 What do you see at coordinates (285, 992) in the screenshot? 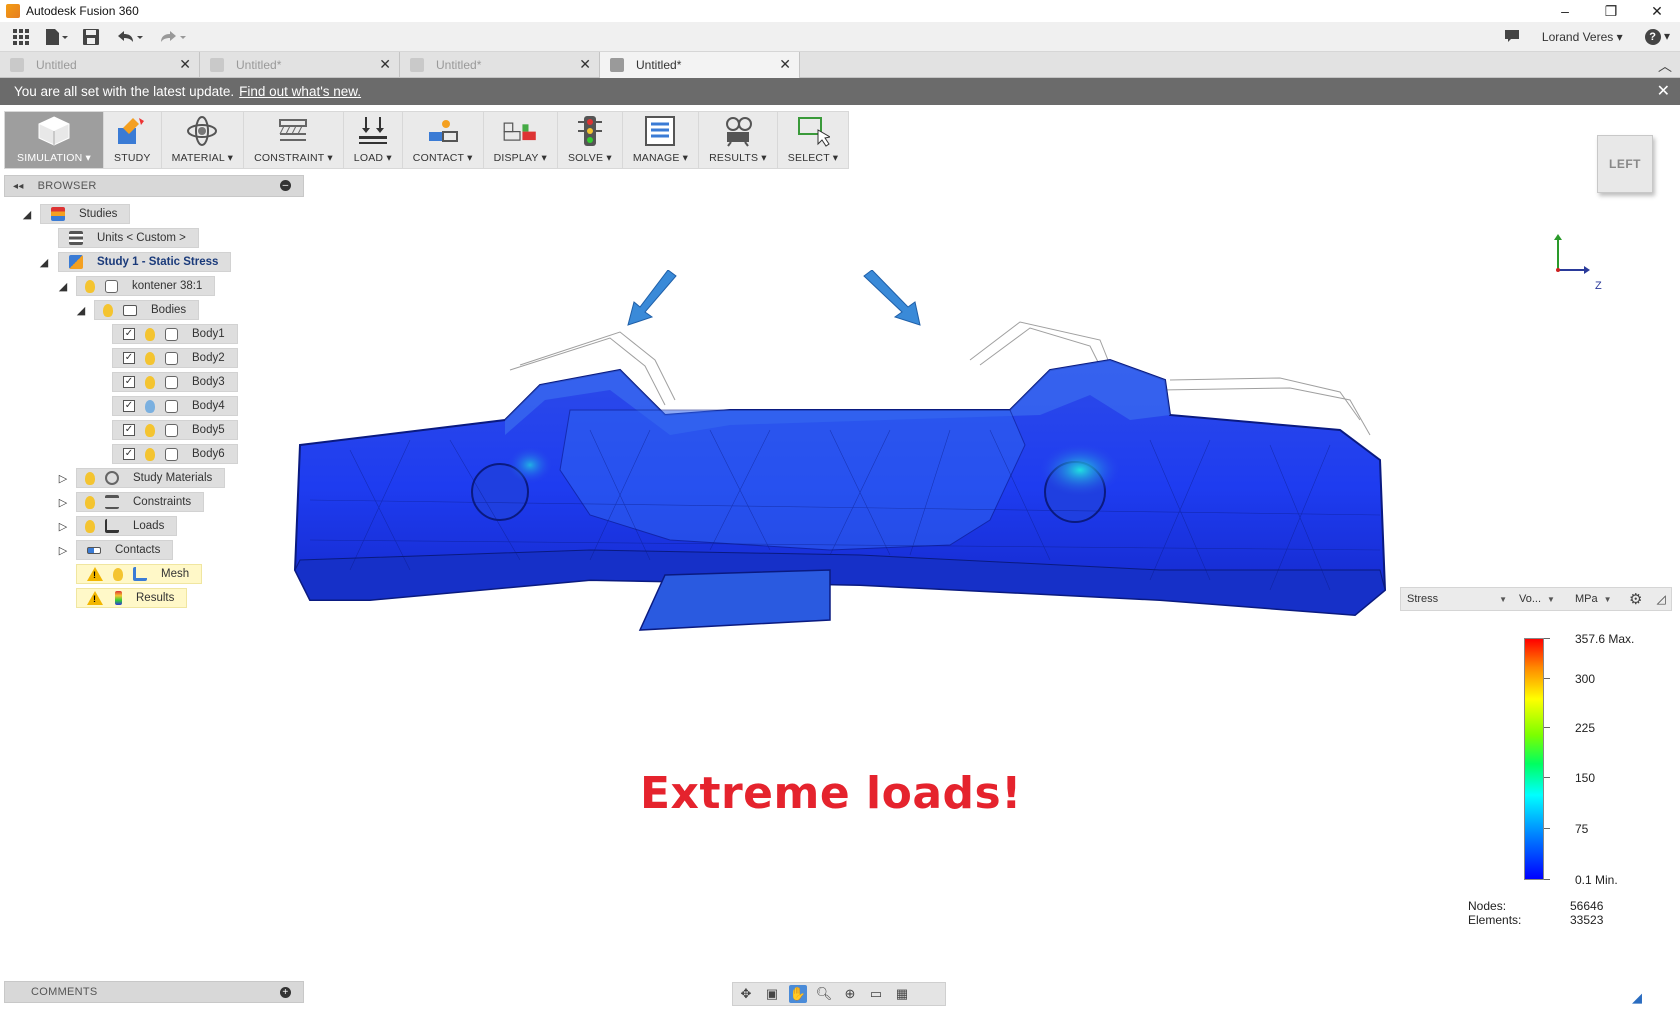
I see `add-comment-icon: +` at bounding box center [285, 992].